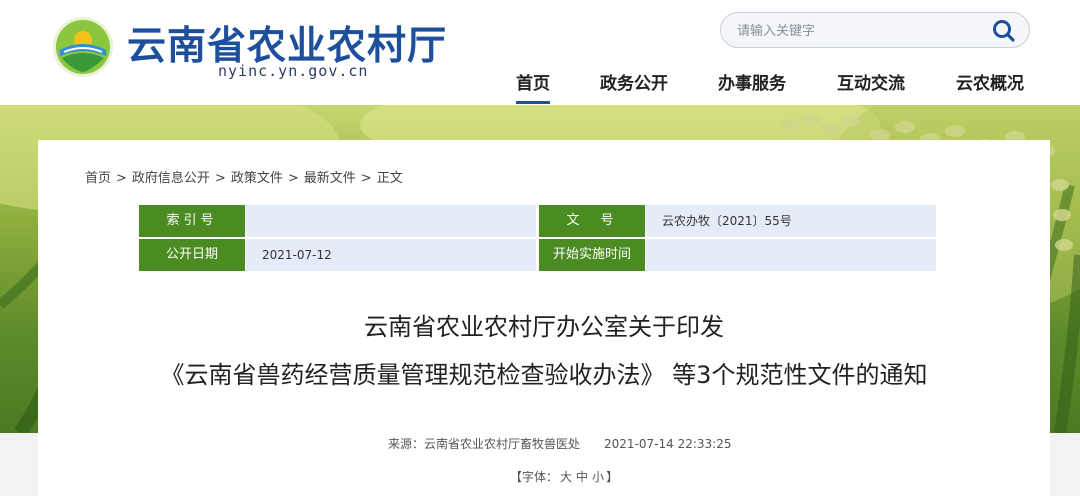 The width and height of the screenshot is (1080, 496). Describe the element at coordinates (990, 84) in the screenshot. I see `nav-overview: 云农概况` at that location.